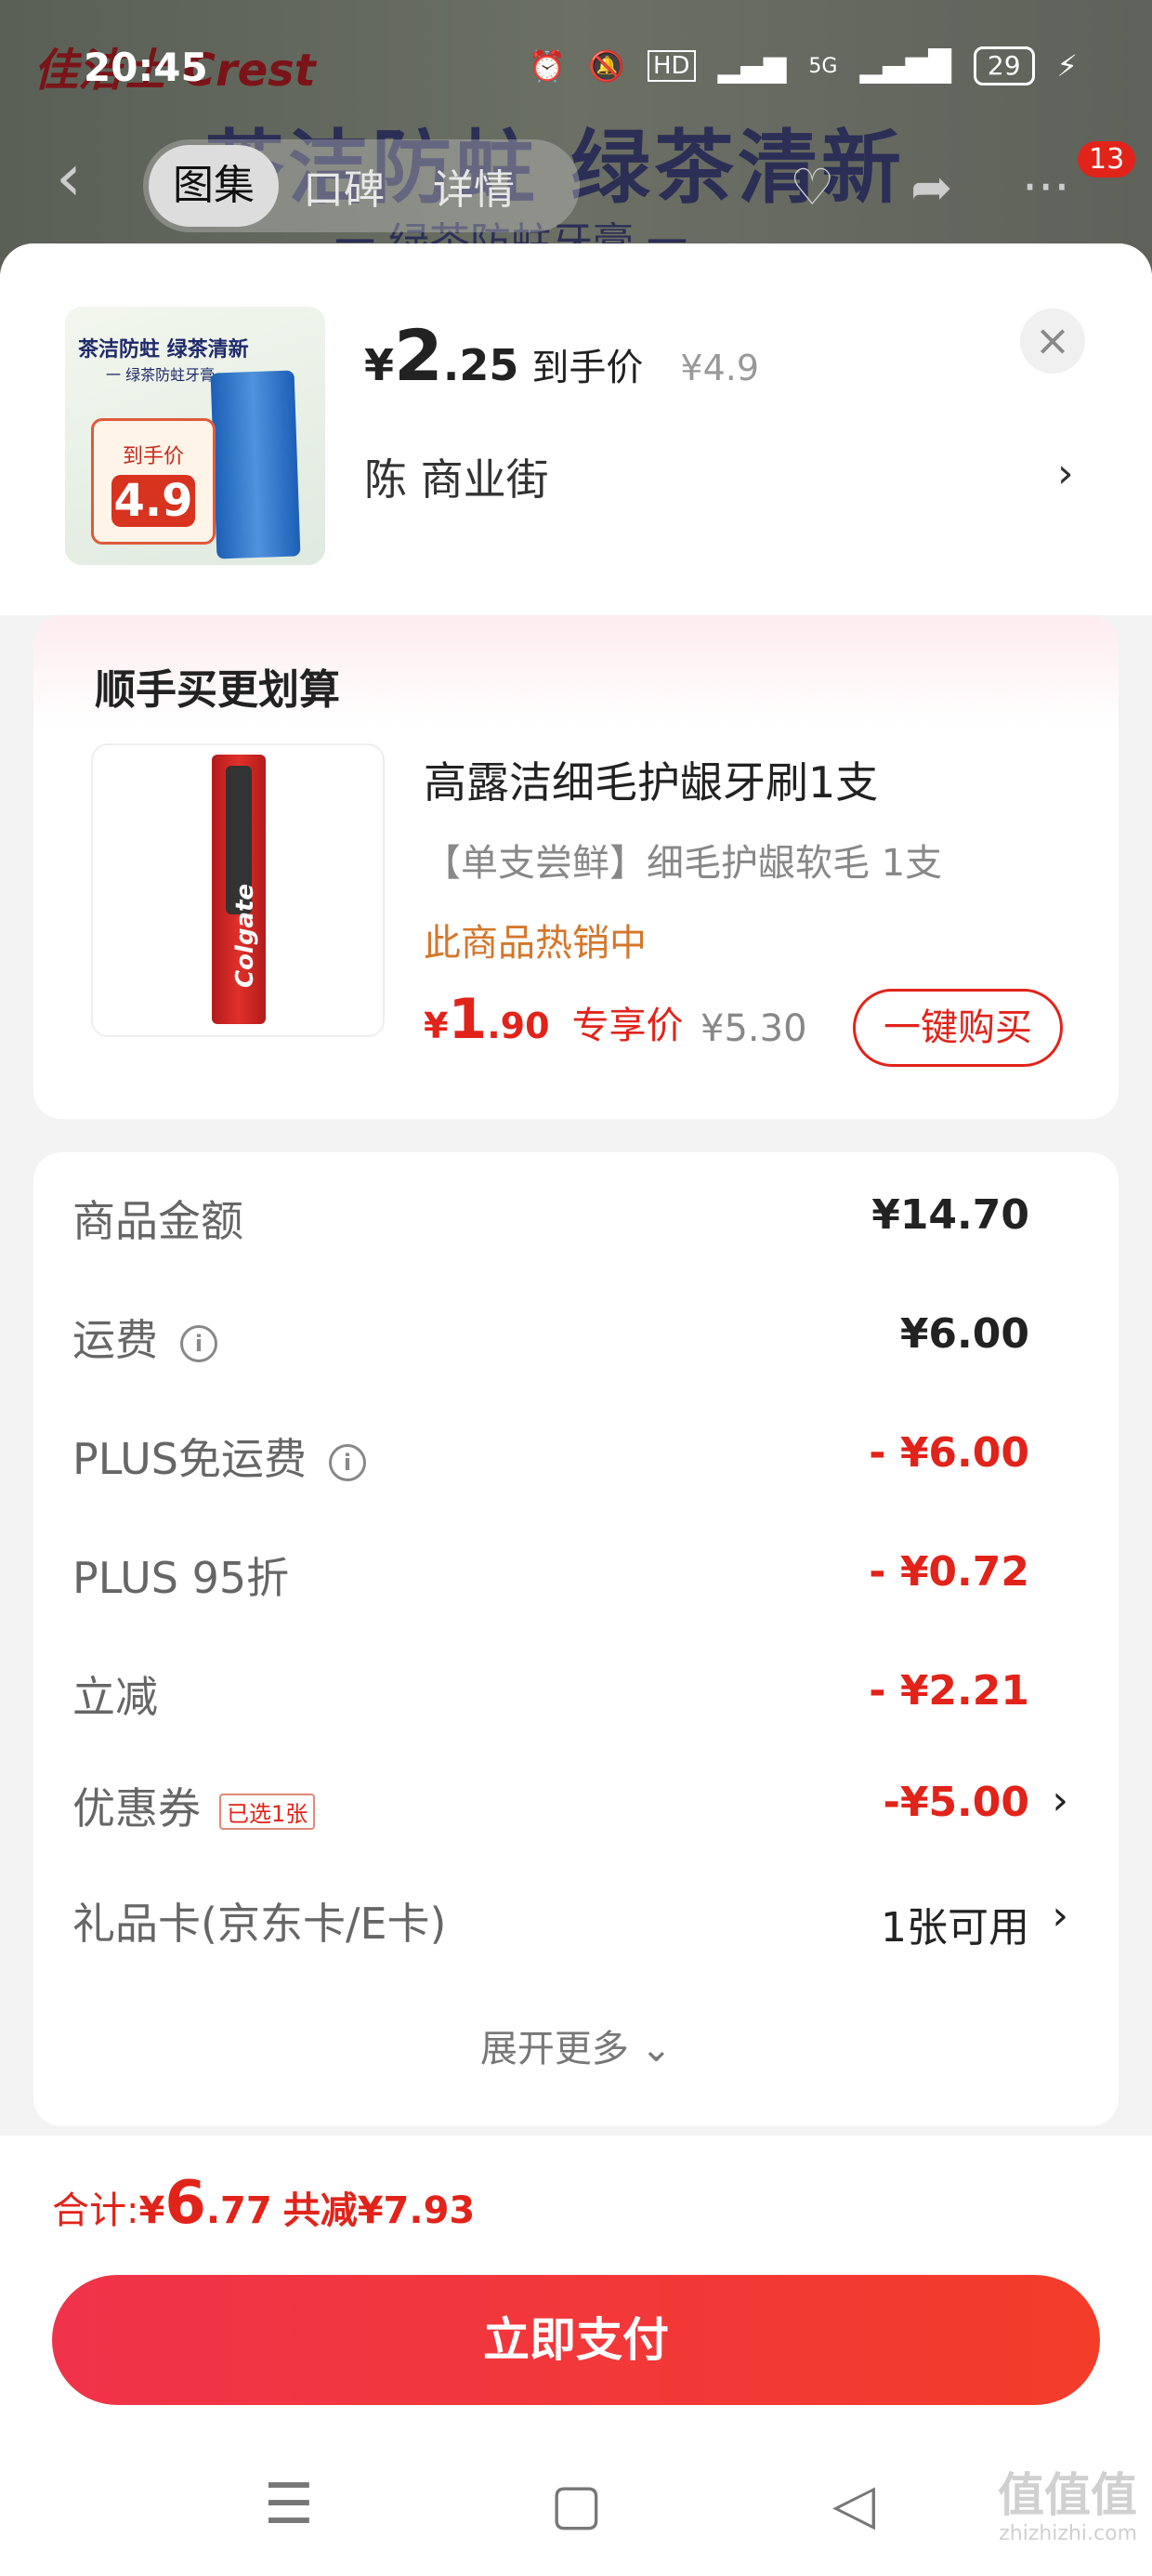  I want to click on add-on-price: ¥ 1 .90 专享价, so click(554, 1019).